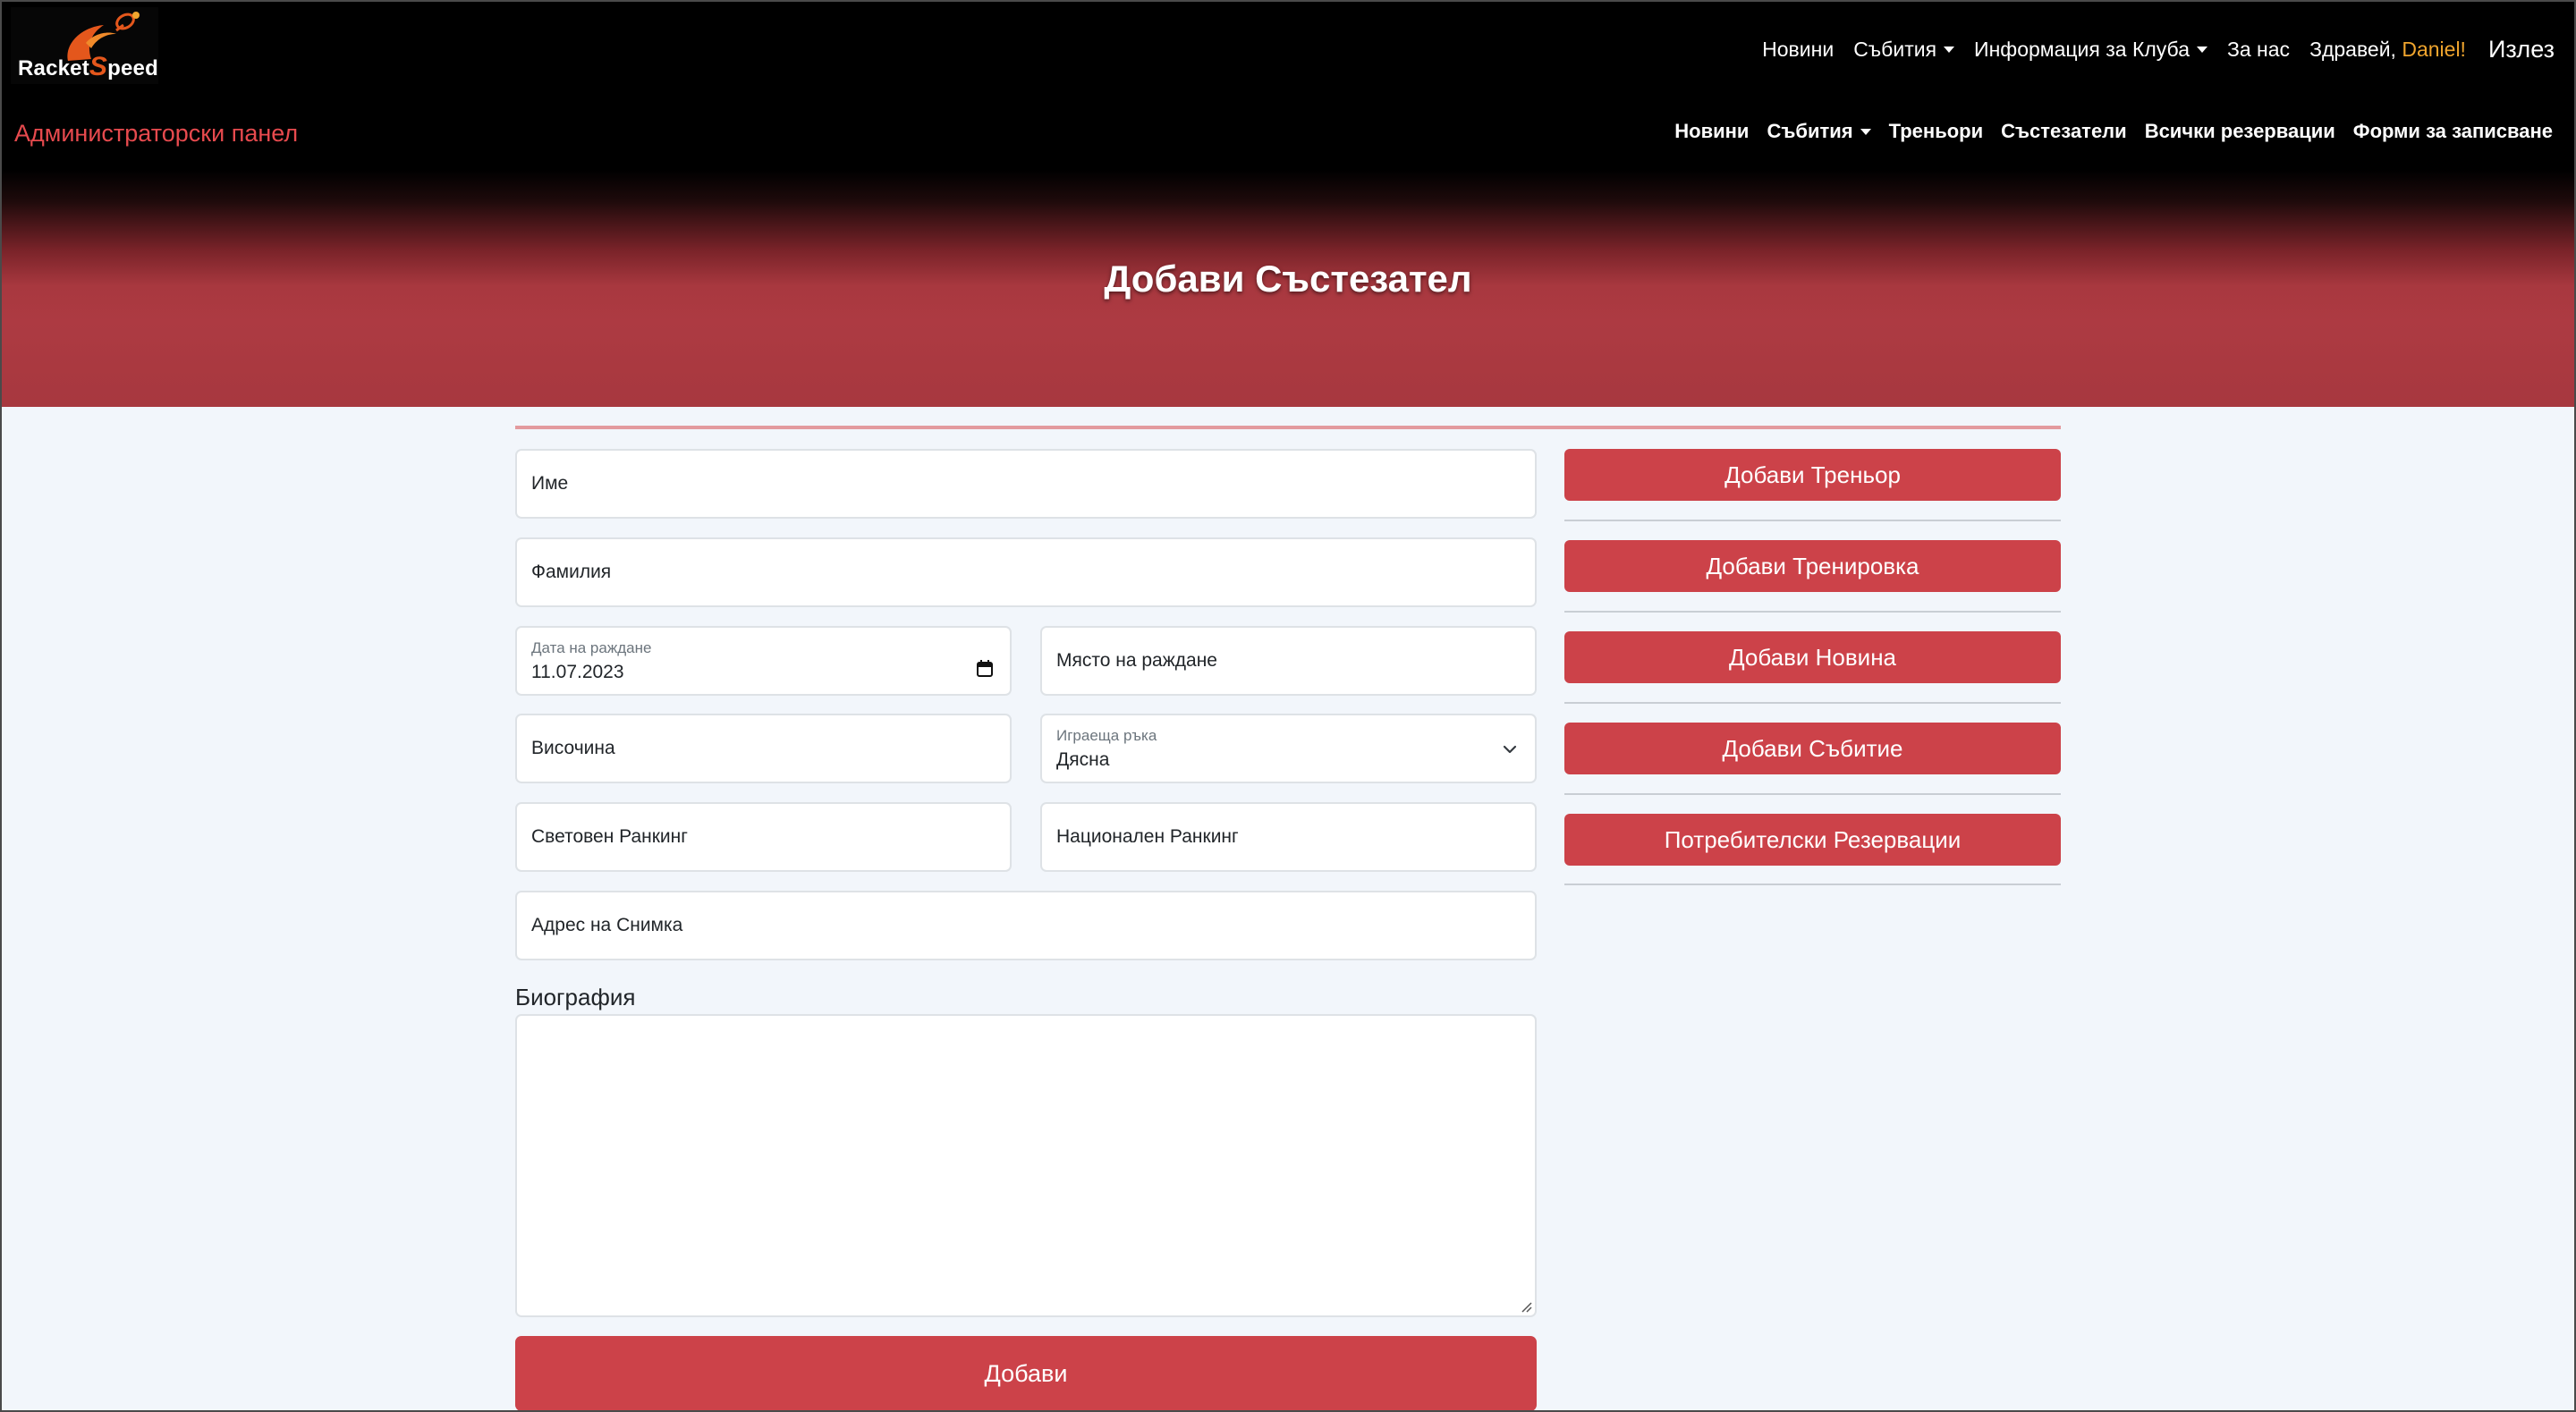 The image size is (2576, 1412). What do you see at coordinates (1288, 837) in the screenshot?
I see `national-ranking-field: Национален Ранкинг` at bounding box center [1288, 837].